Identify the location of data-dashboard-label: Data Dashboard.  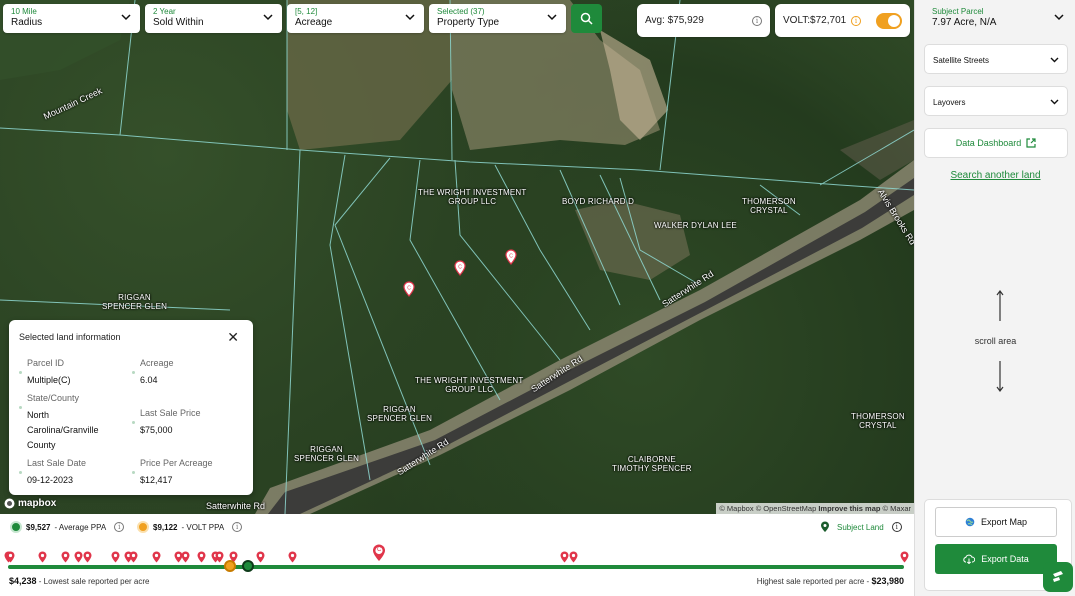
(988, 143).